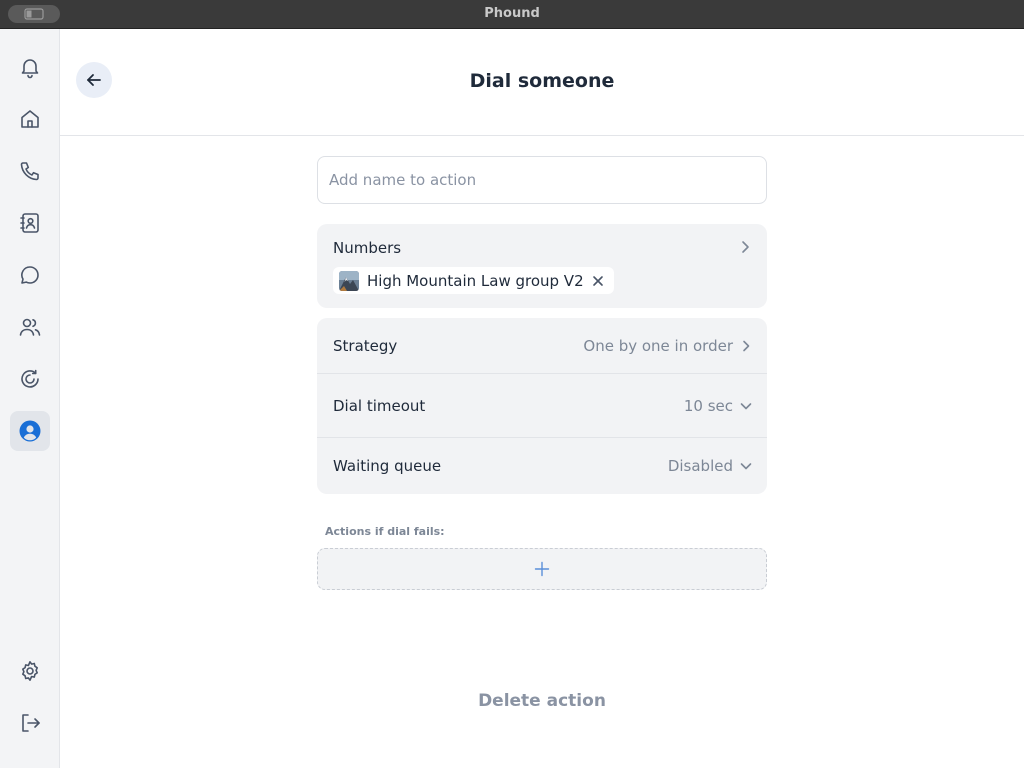 The image size is (1024, 768). I want to click on sidebar-item-chats, so click(30, 275).